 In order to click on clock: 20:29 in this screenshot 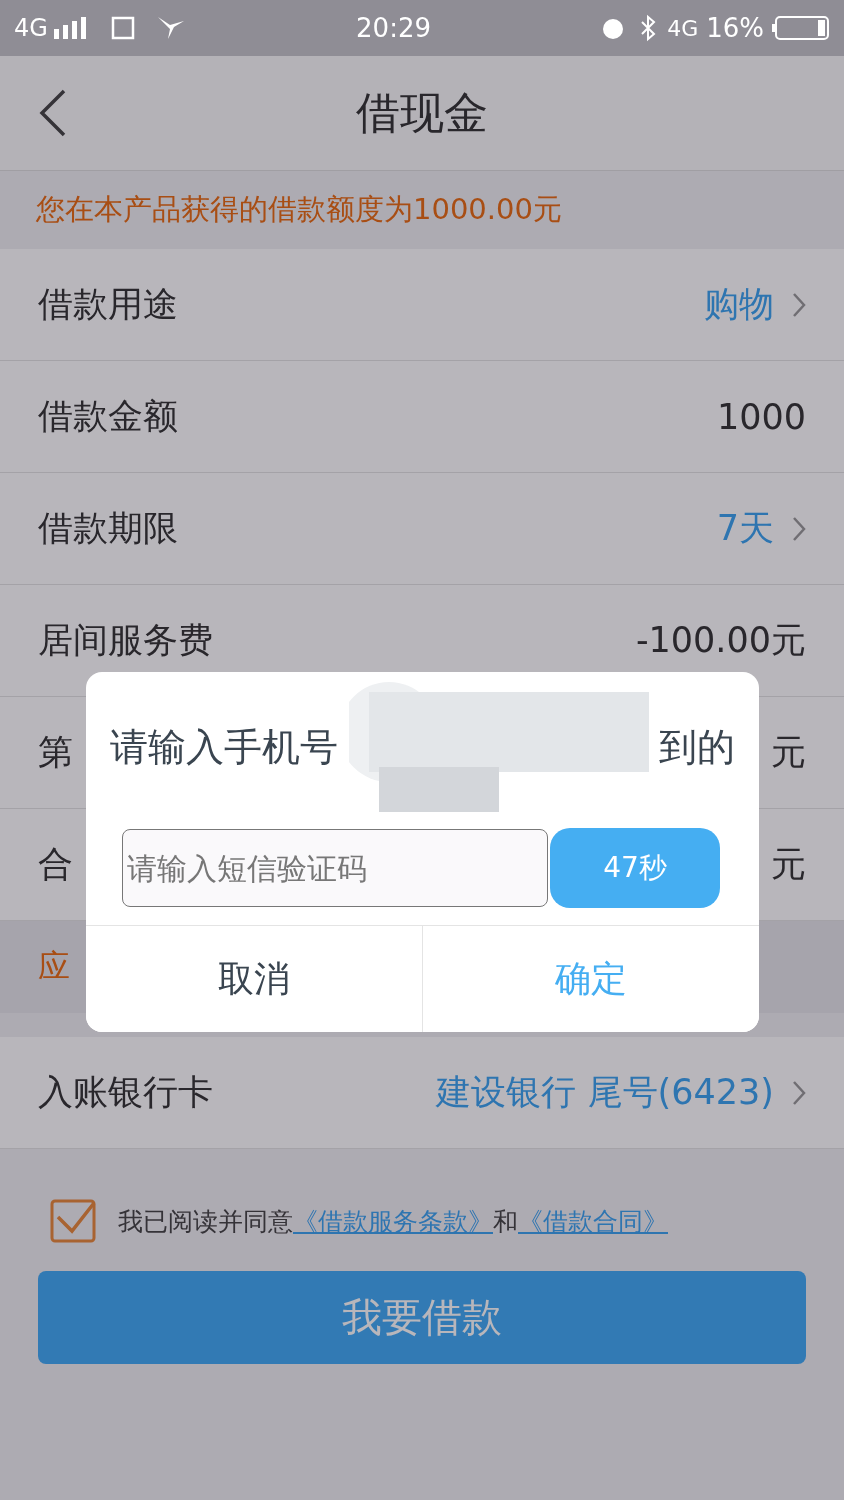, I will do `click(393, 28)`.